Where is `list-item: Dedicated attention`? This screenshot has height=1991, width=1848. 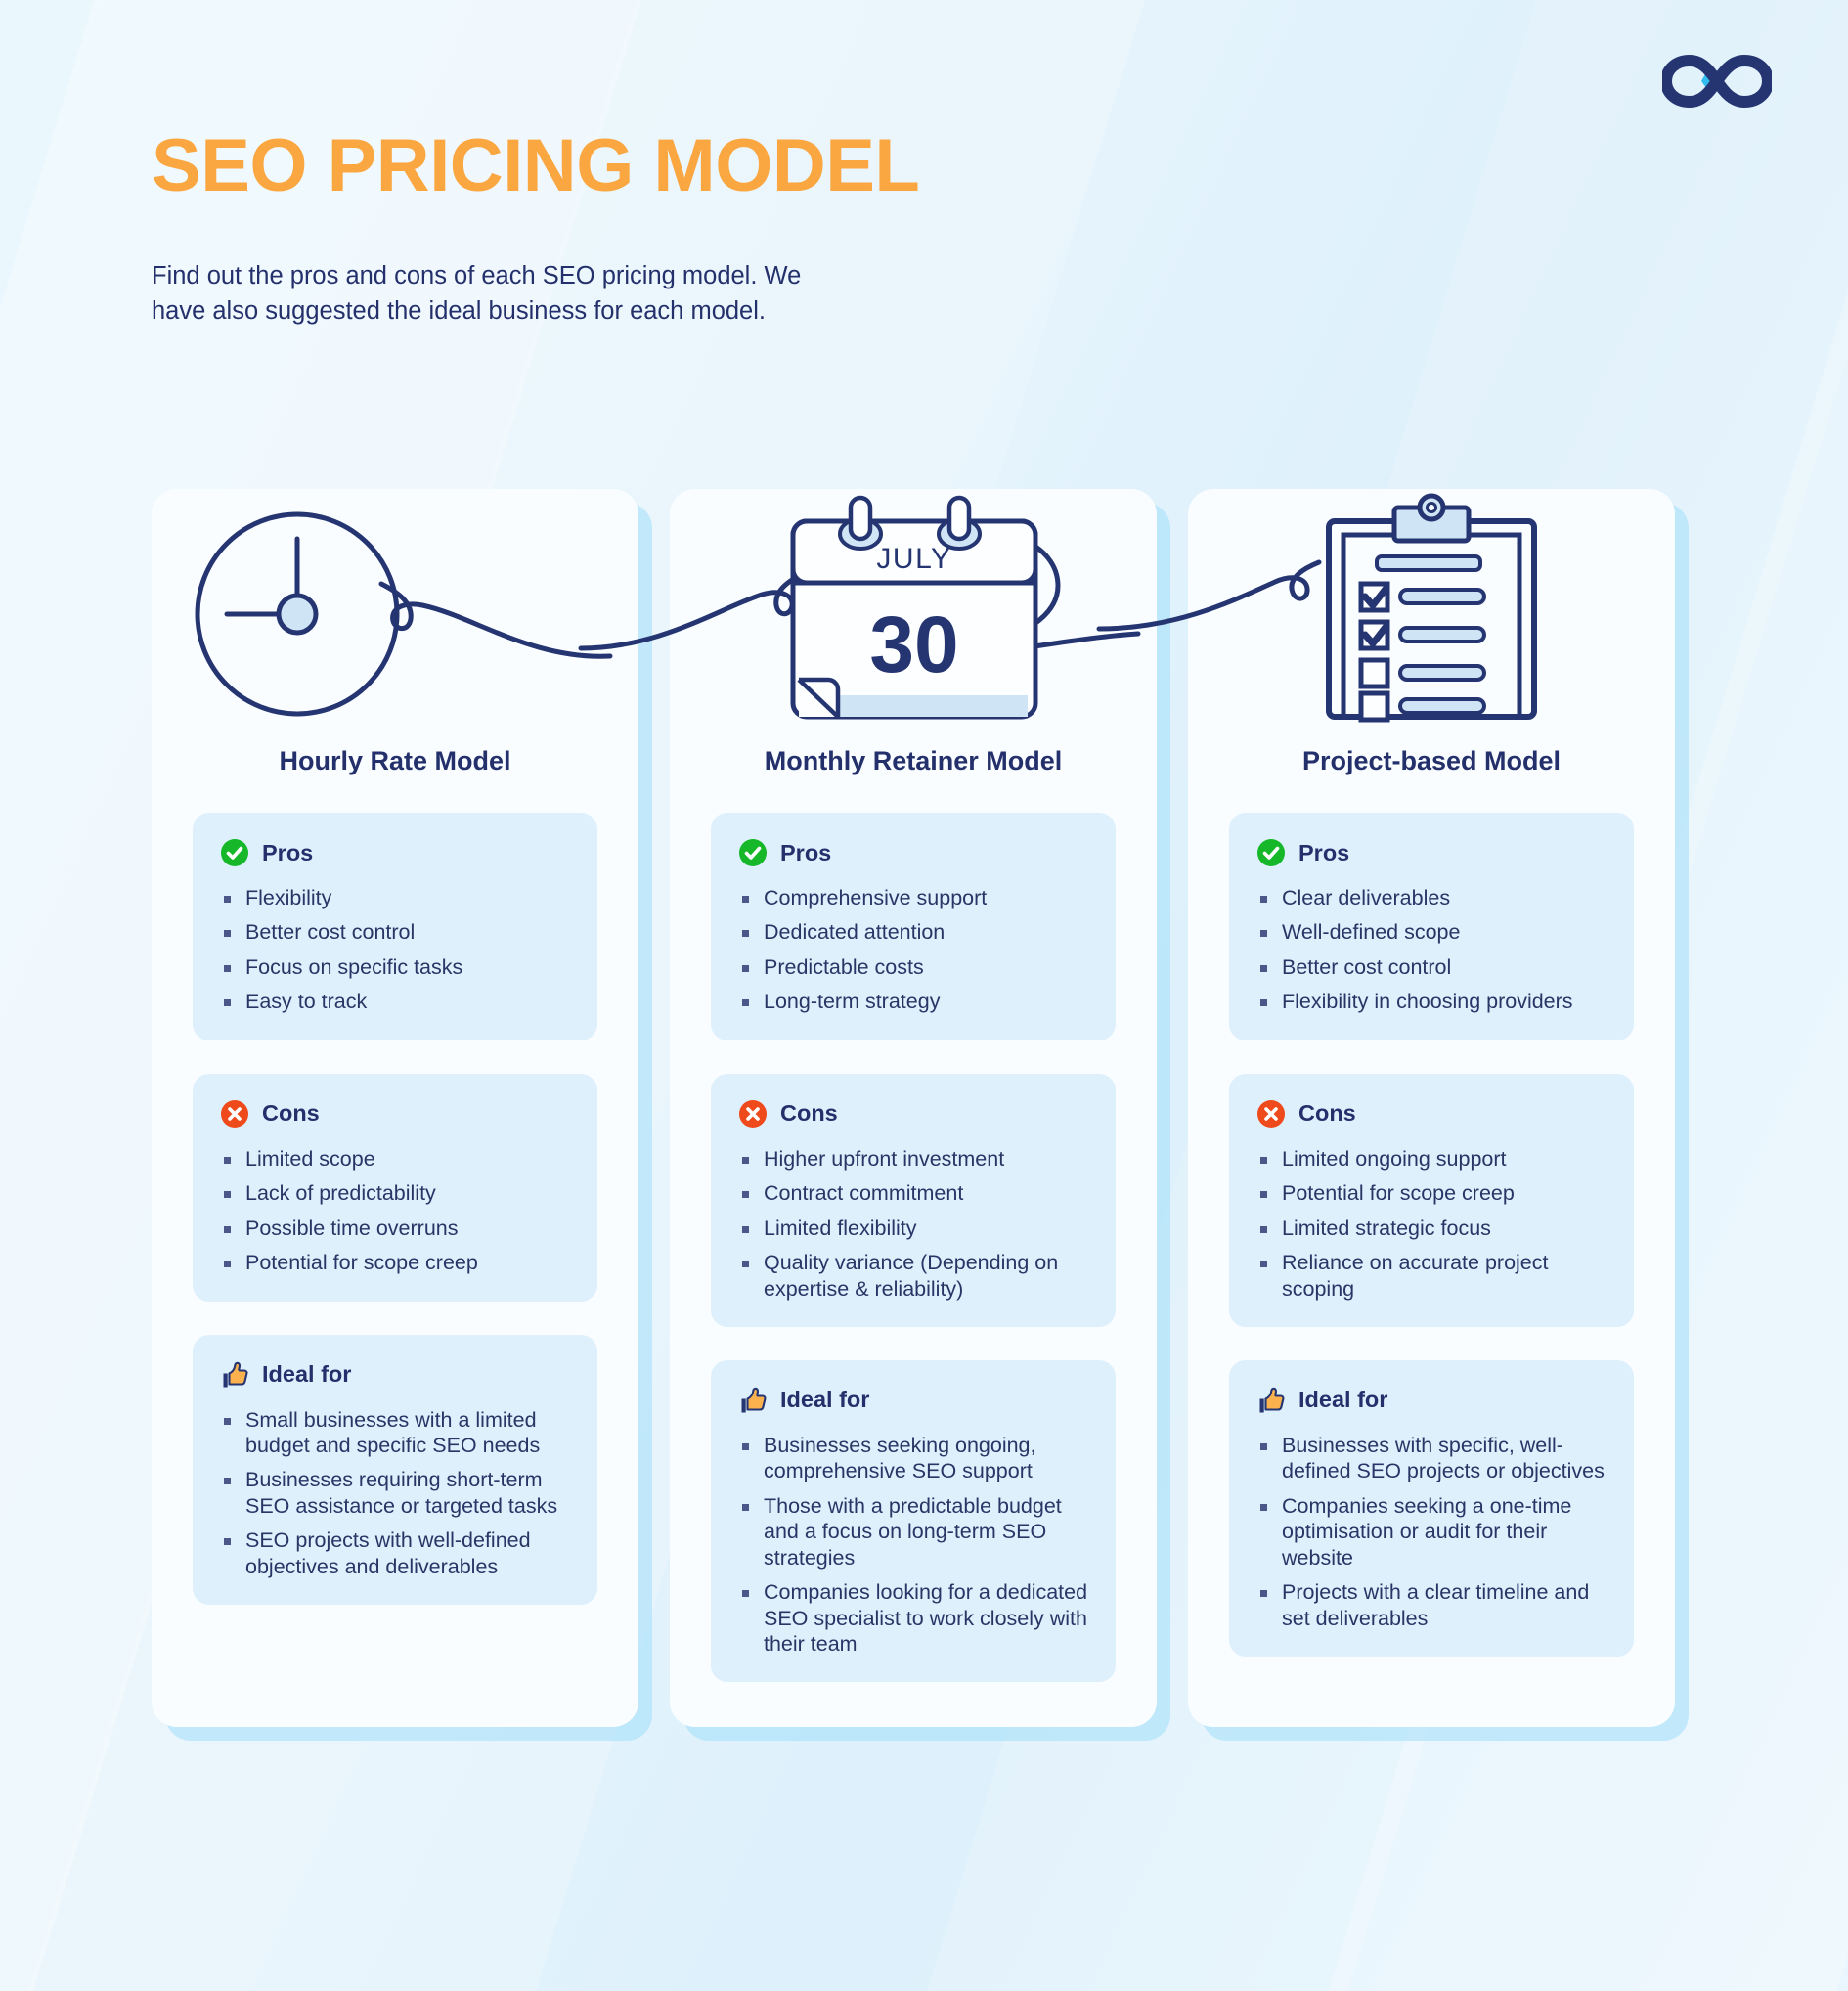
list-item: Dedicated attention is located at coordinates (914, 932).